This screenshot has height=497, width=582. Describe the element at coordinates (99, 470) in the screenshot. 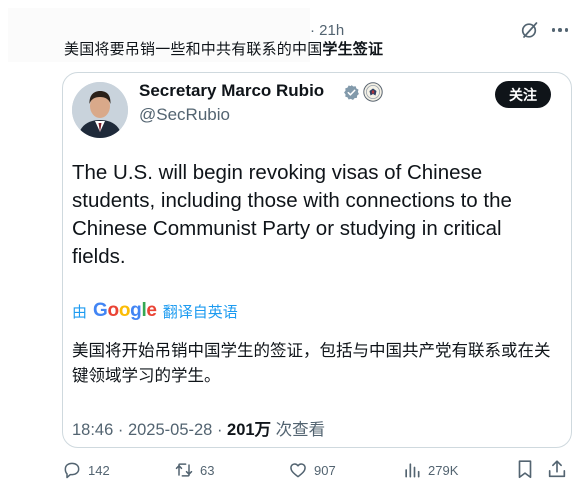

I see `reply-count: 142` at that location.